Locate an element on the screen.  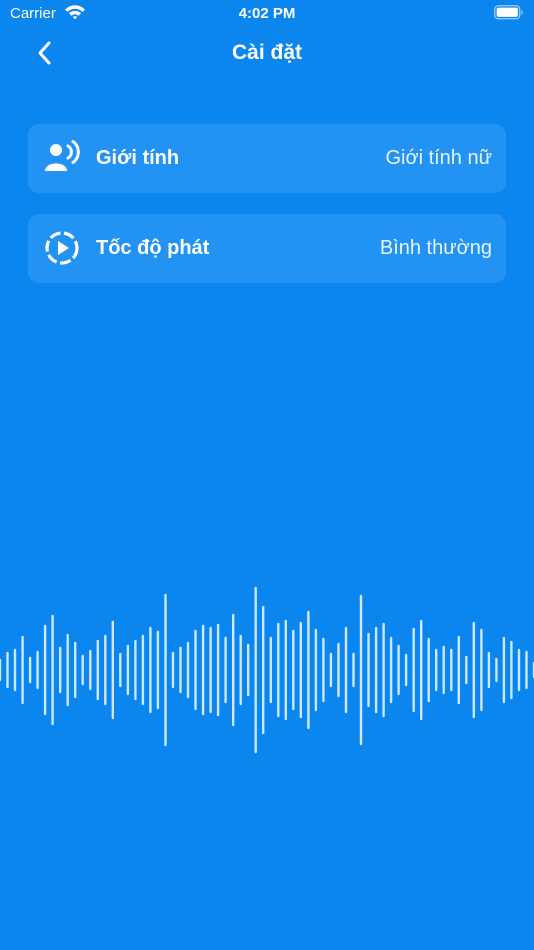
setting-row-gender: Giới tính Giới tính nữ is located at coordinates (267, 158).